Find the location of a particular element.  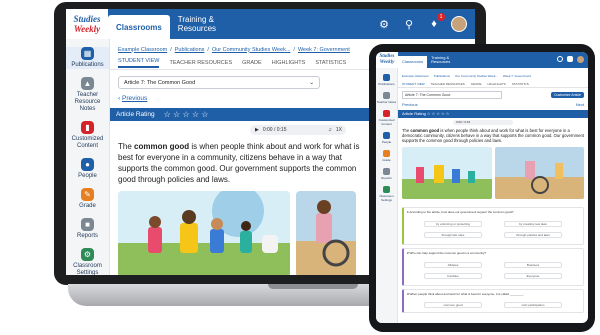

sidebar-item-people: ● People is located at coordinates (87, 169).